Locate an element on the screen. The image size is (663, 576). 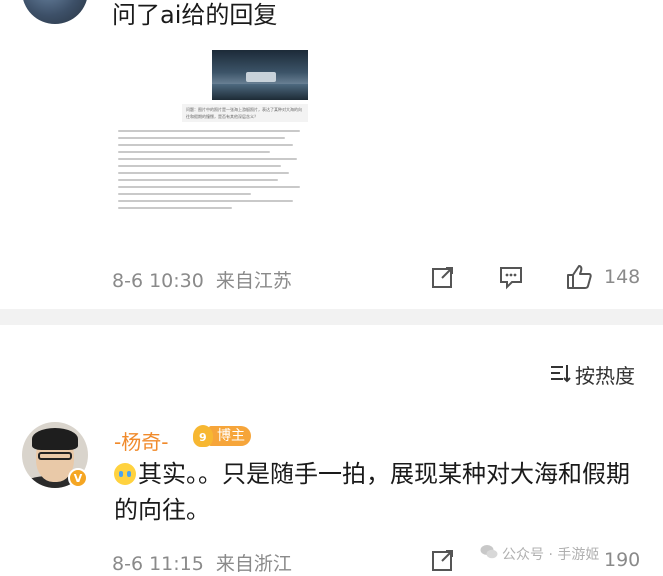
reply-icon is located at coordinates (511, 277).